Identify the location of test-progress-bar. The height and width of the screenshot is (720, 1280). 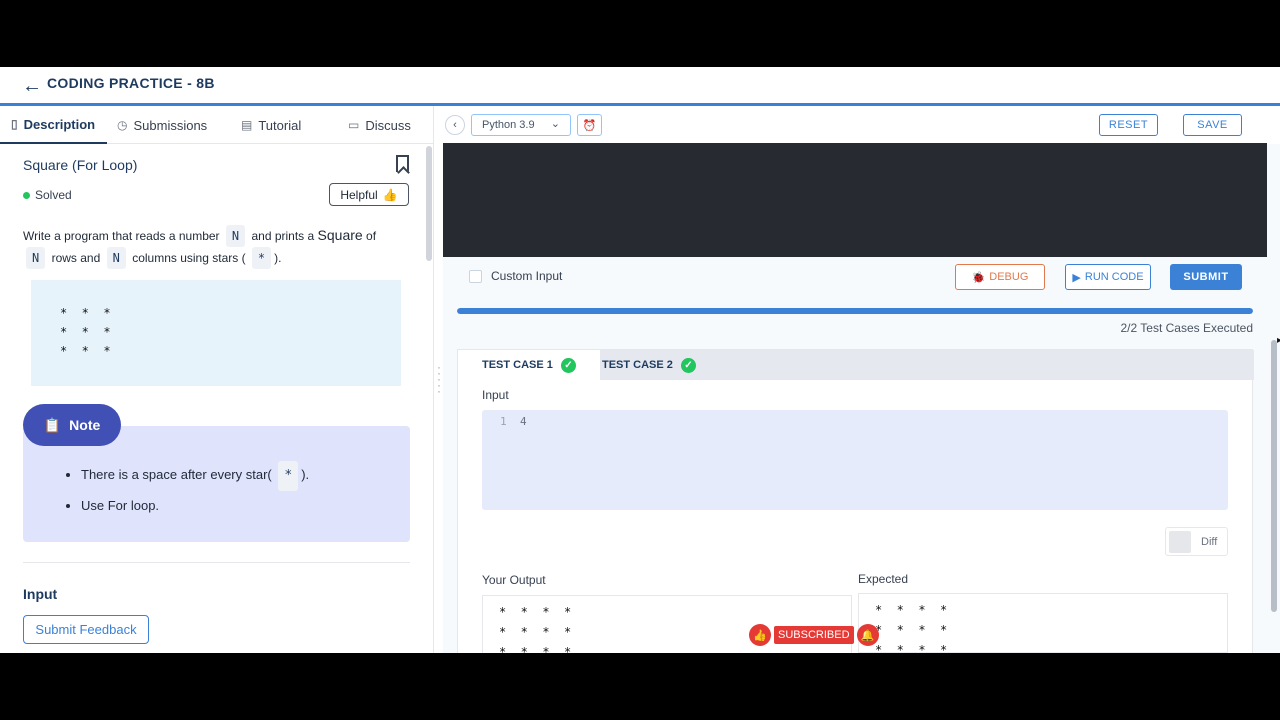
(855, 311).